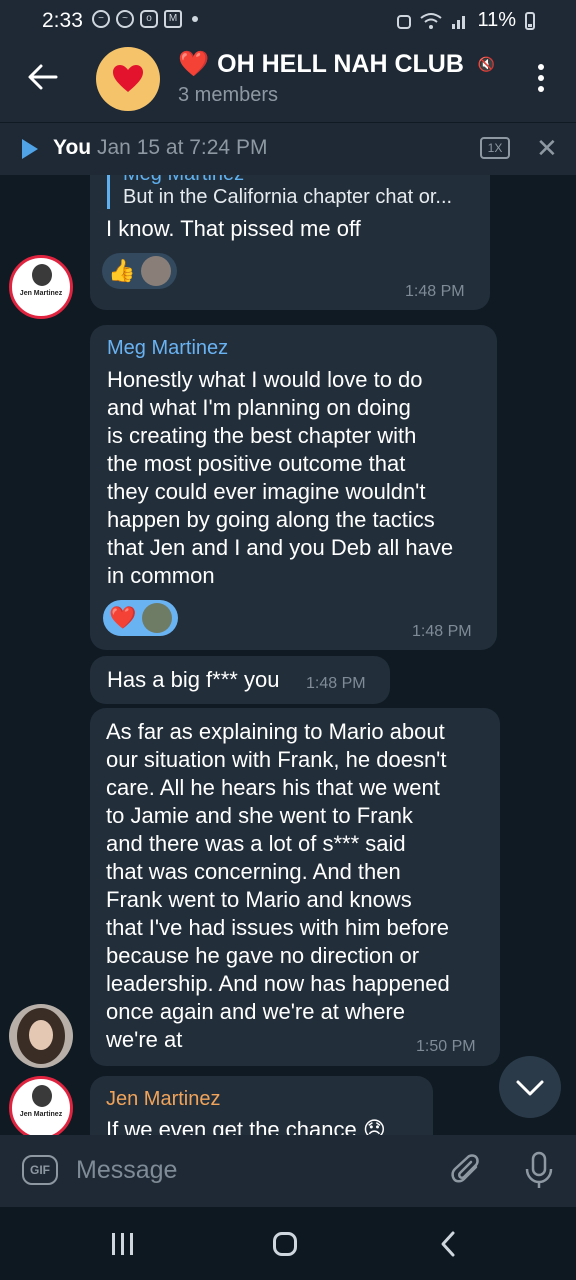 This screenshot has width=576, height=1280. I want to click on recent-apps-button, so click(122, 1244).